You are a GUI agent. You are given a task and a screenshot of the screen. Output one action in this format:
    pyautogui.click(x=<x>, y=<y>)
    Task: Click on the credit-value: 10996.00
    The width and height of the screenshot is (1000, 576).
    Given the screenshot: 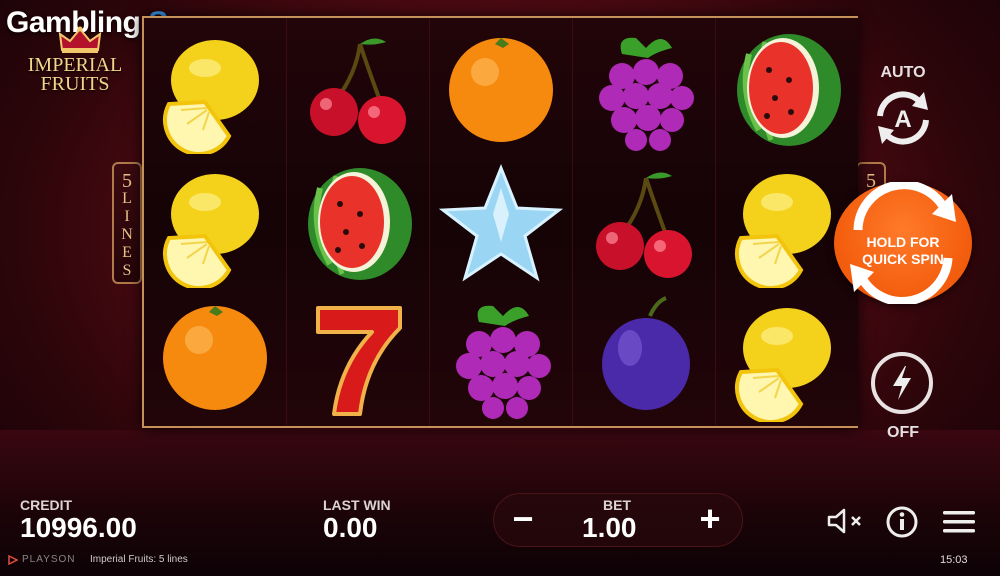 What is the action you would take?
    pyautogui.click(x=78, y=527)
    